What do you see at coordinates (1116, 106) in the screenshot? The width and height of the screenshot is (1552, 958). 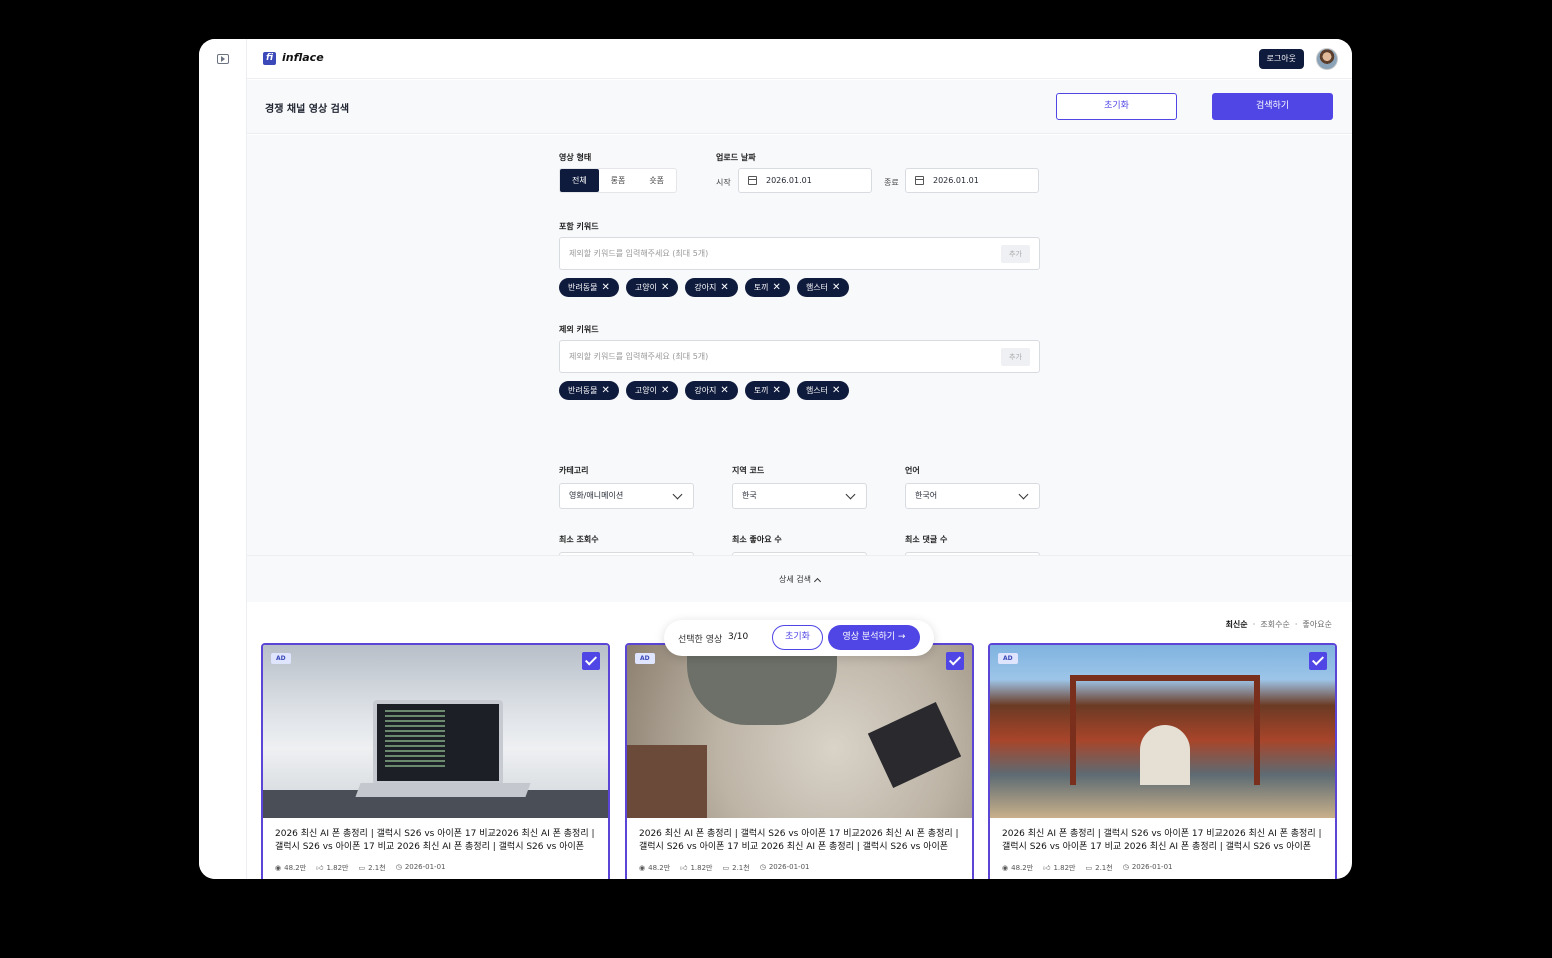 I see `reset-button: 초기화` at bounding box center [1116, 106].